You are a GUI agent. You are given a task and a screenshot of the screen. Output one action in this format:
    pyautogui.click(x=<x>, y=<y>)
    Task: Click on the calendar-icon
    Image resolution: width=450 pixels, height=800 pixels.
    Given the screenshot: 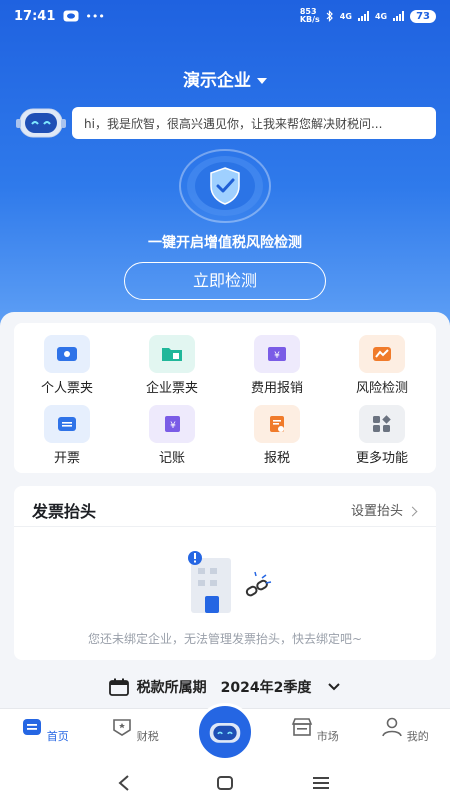 What is the action you would take?
    pyautogui.click(x=118, y=687)
    